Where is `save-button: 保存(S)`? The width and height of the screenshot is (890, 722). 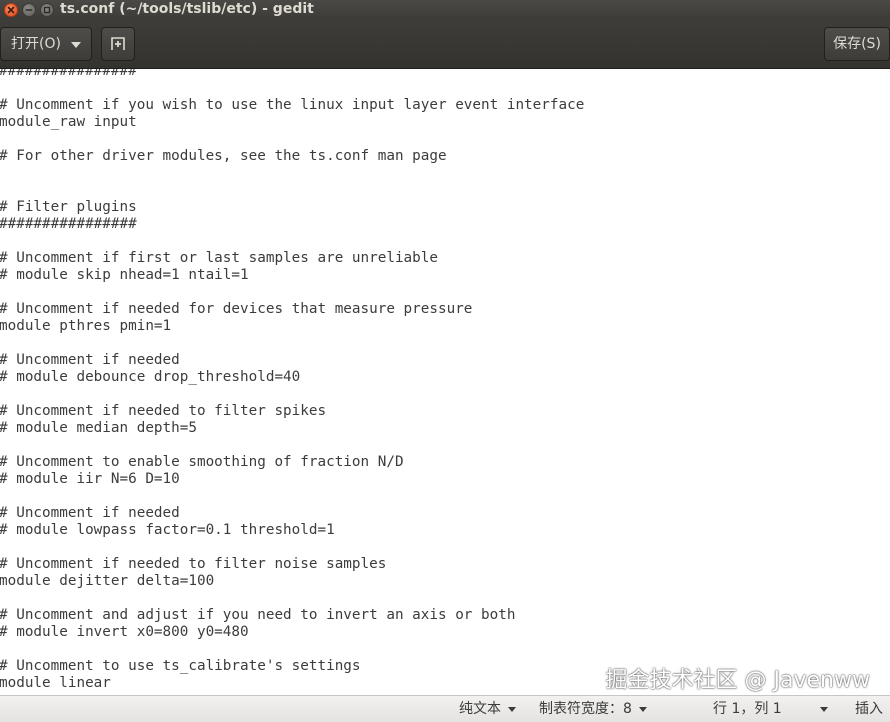
save-button: 保存(S) is located at coordinates (857, 44).